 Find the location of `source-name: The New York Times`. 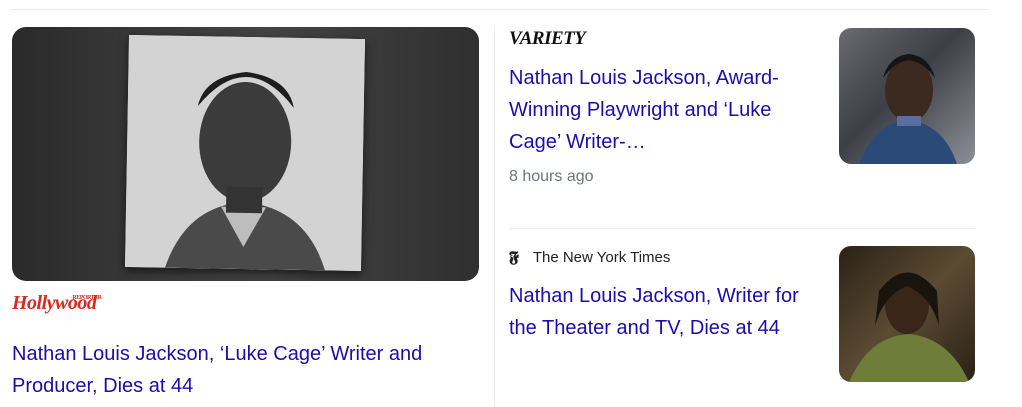

source-name: The New York Times is located at coordinates (601, 257).